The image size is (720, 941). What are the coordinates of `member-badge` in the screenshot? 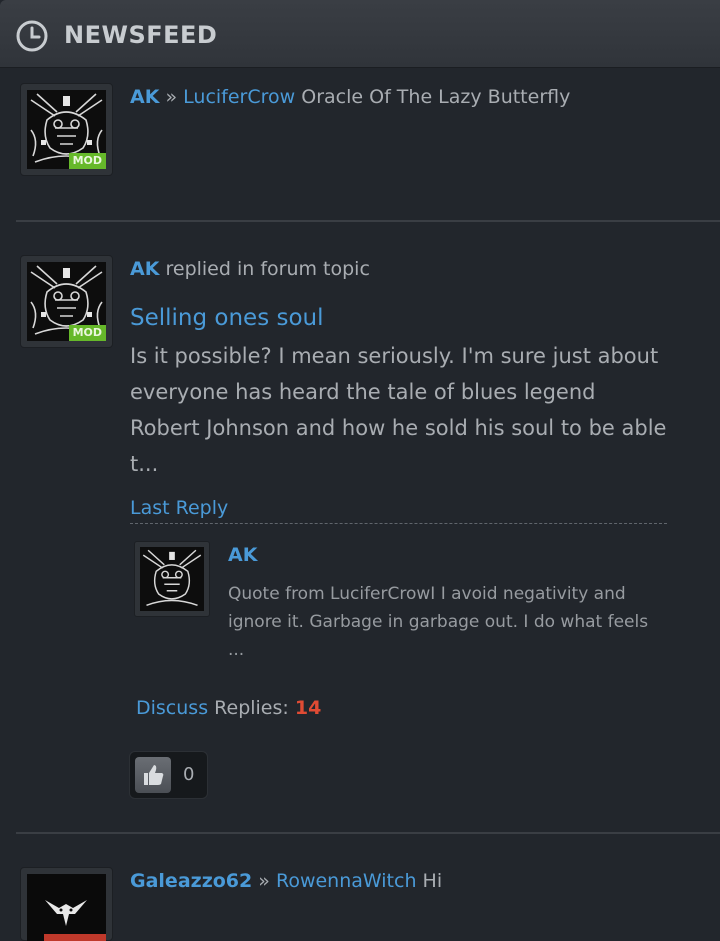 It's located at (75, 937).